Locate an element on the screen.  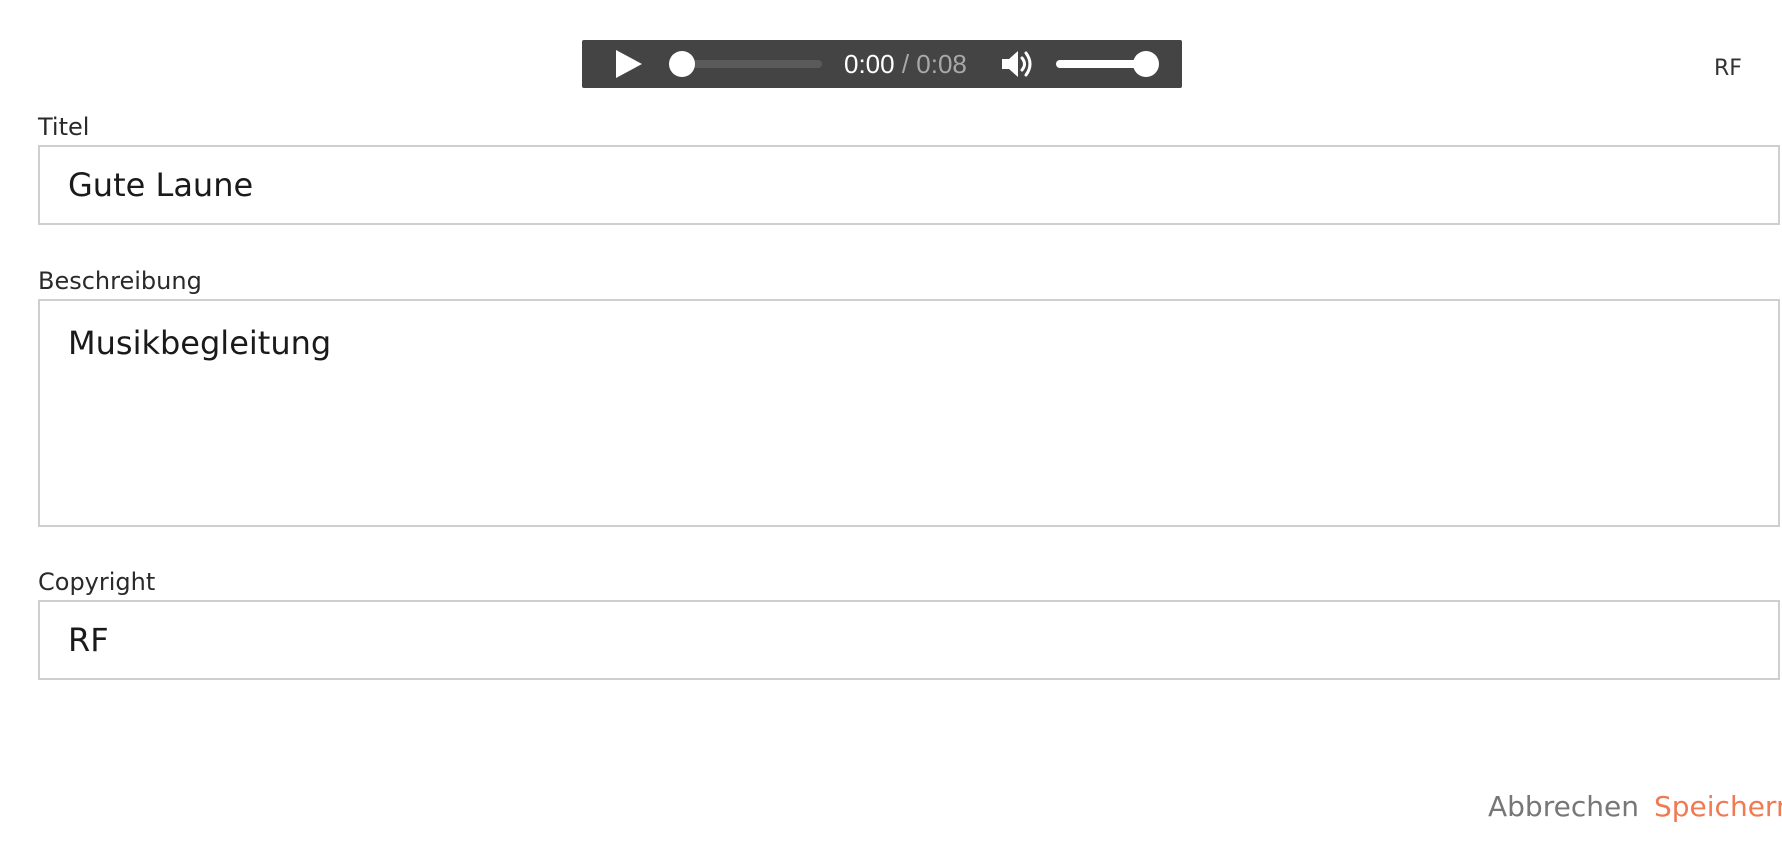
copyright-label: Copyright is located at coordinates (97, 582).